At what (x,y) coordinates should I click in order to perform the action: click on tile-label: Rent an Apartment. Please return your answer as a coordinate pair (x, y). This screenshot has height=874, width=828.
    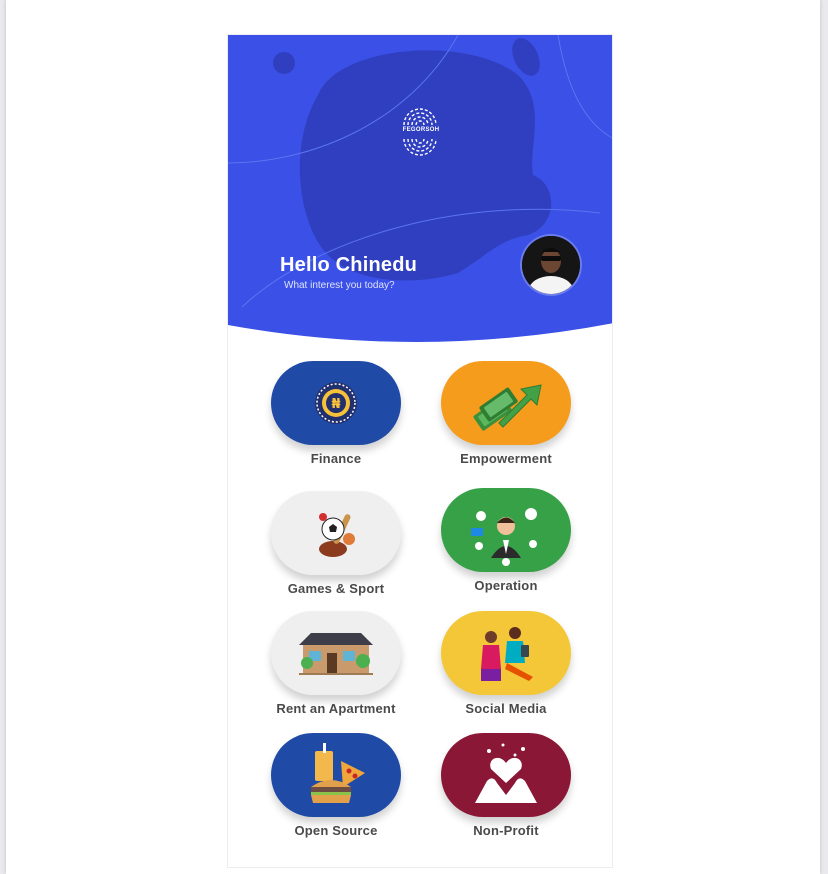
    Looking at the image, I should click on (336, 708).